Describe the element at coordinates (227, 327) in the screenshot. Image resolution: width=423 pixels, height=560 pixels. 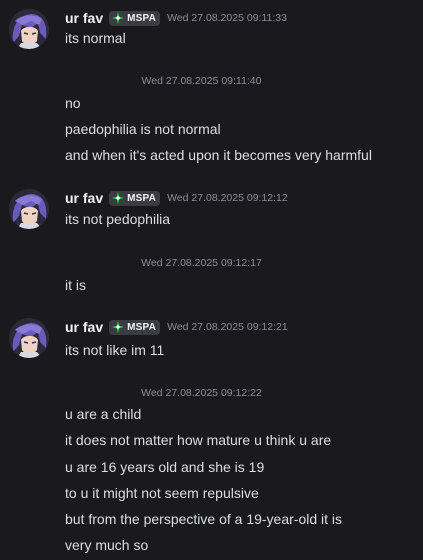
I see `message-timestamp: Wed 27.08.2025 09:12:21` at that location.